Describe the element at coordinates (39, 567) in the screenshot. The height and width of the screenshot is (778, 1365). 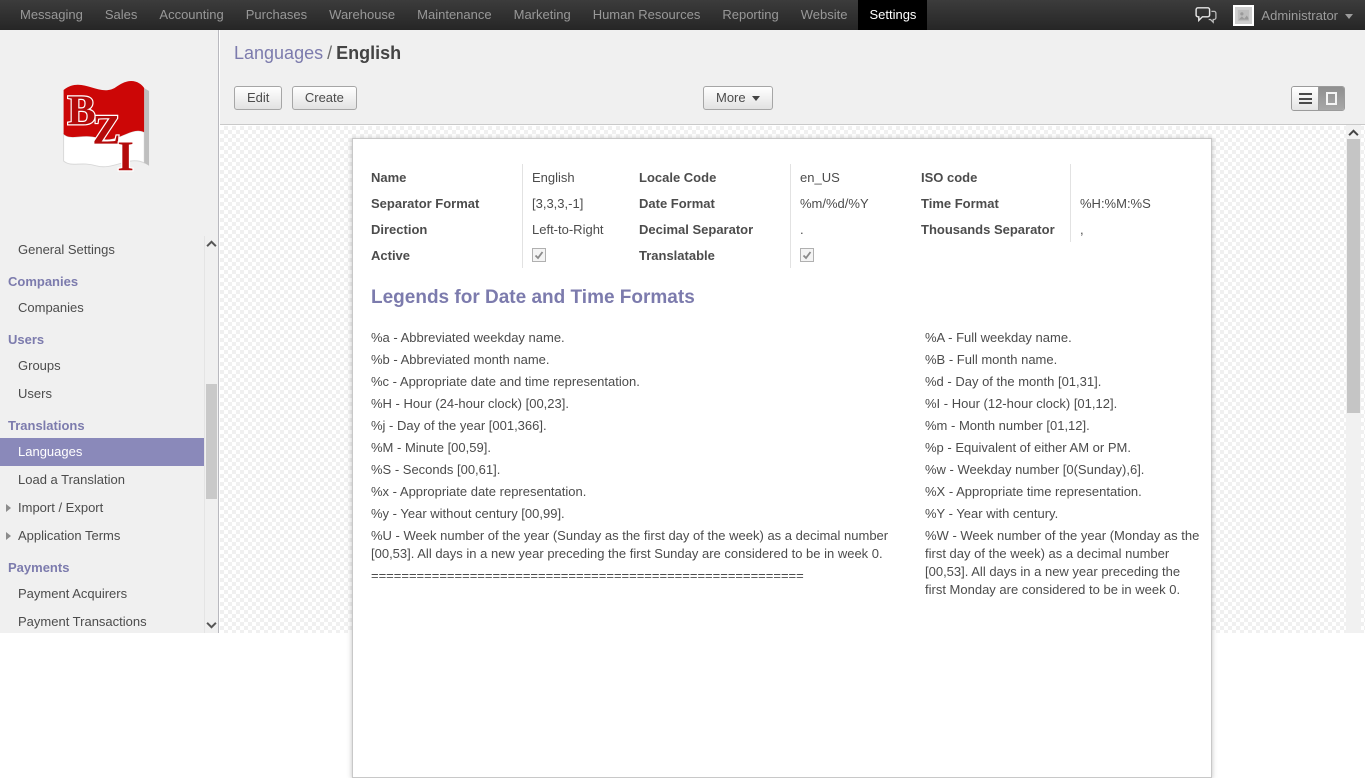
I see `sidebar-header-payments: Payments` at that location.